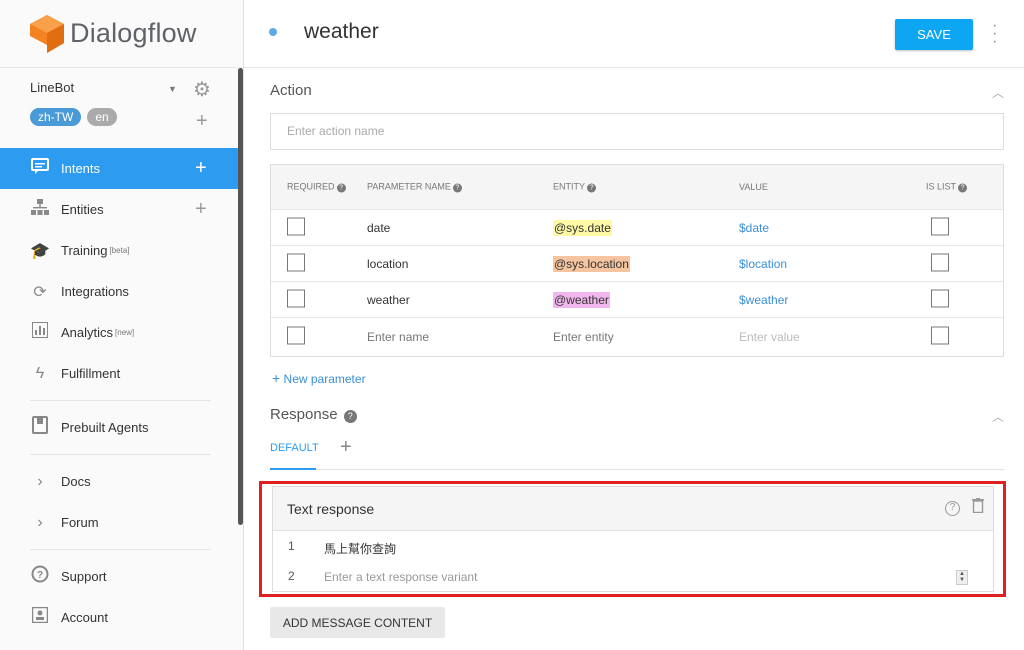 The height and width of the screenshot is (650, 1024). What do you see at coordinates (934, 34) in the screenshot?
I see `save-button: SAVE` at bounding box center [934, 34].